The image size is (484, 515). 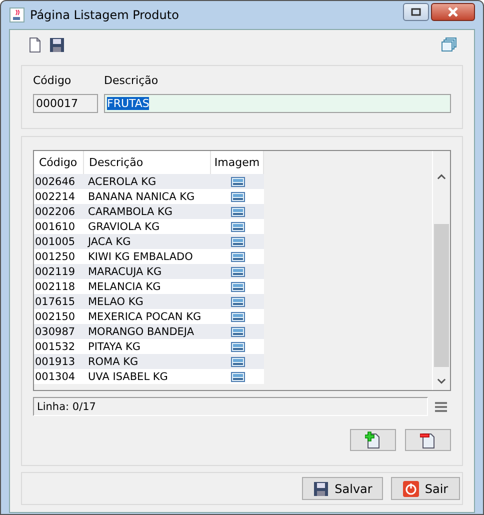 What do you see at coordinates (128, 103) in the screenshot?
I see `selected-text: FRUTAS` at bounding box center [128, 103].